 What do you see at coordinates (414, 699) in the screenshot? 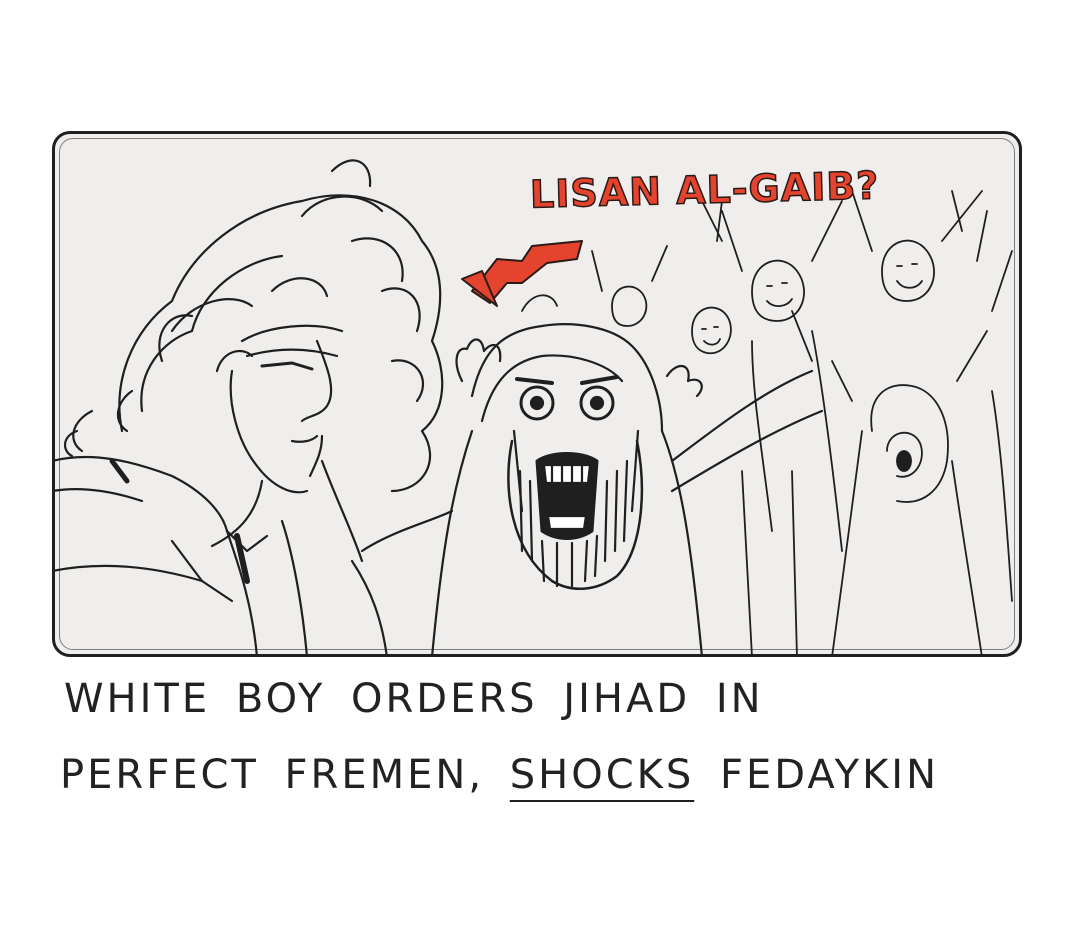
I see `caption-line-1: WHITE BOY ORDERS JIHAD IN` at bounding box center [414, 699].